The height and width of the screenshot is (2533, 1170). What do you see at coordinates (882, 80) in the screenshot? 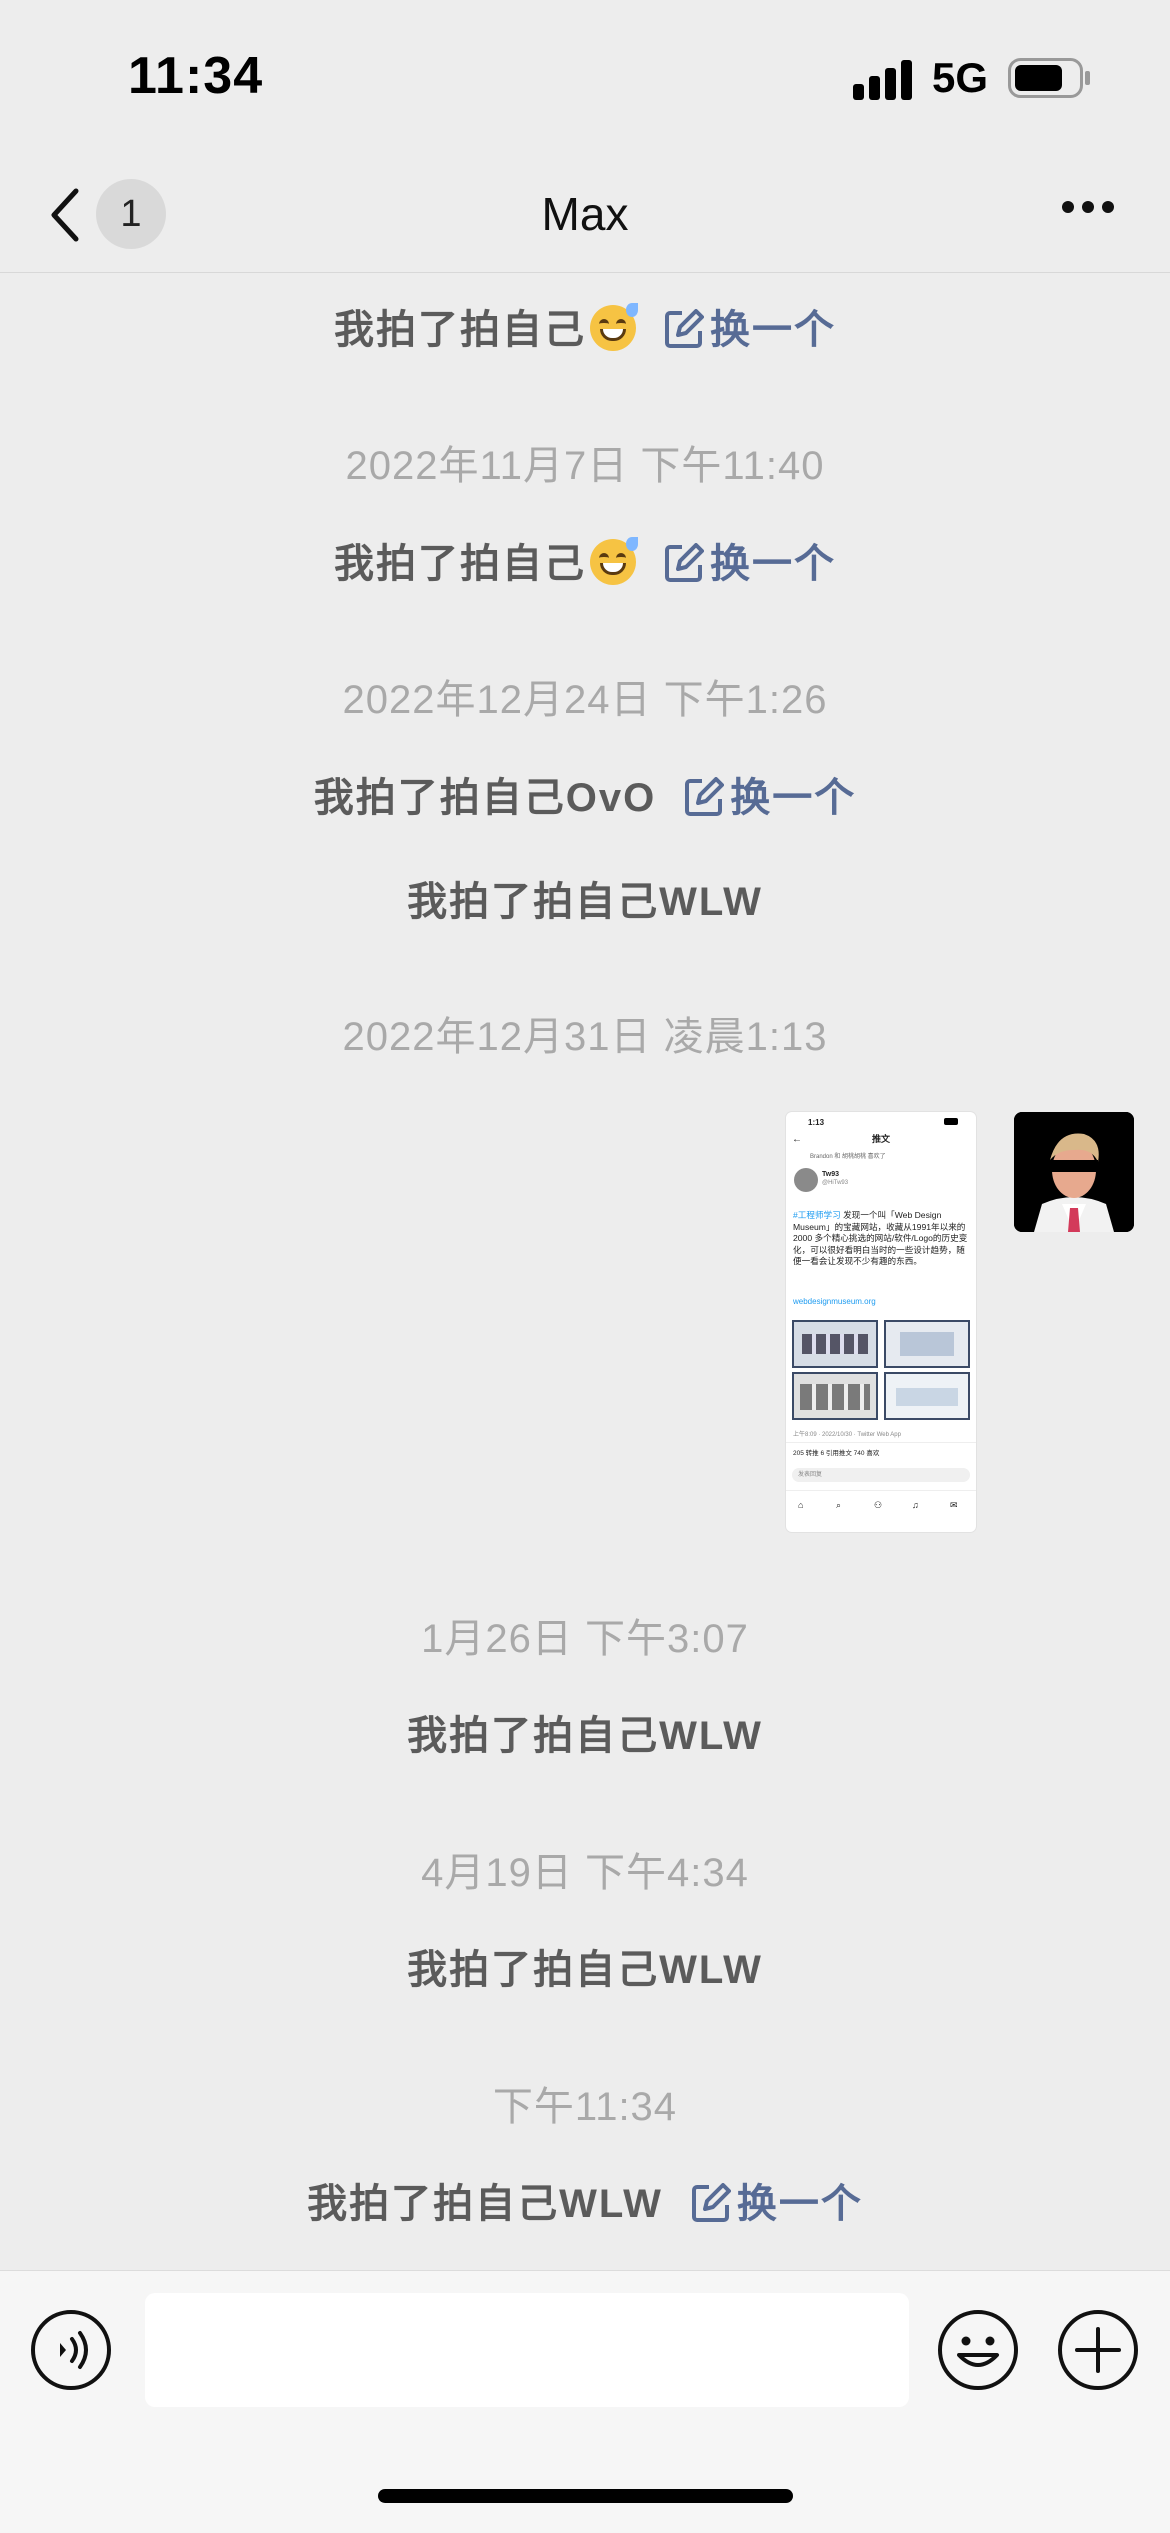
I see `signal-icon` at bounding box center [882, 80].